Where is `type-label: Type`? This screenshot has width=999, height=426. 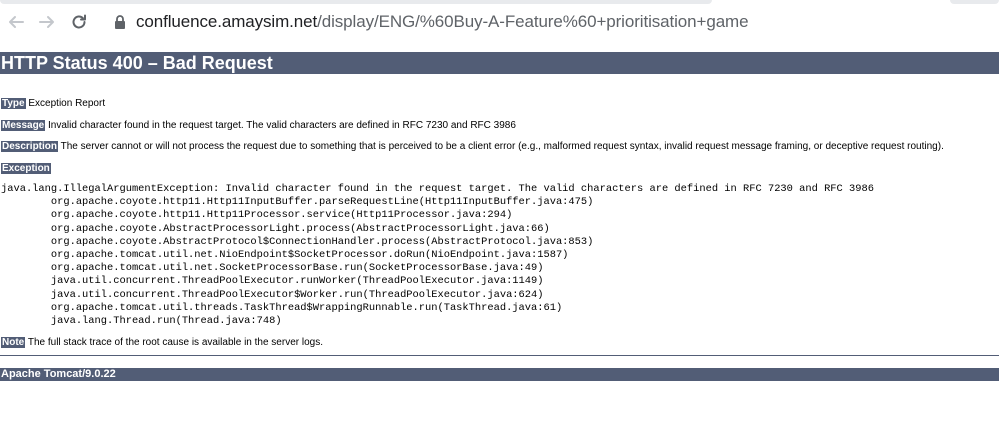 type-label: Type is located at coordinates (13, 103).